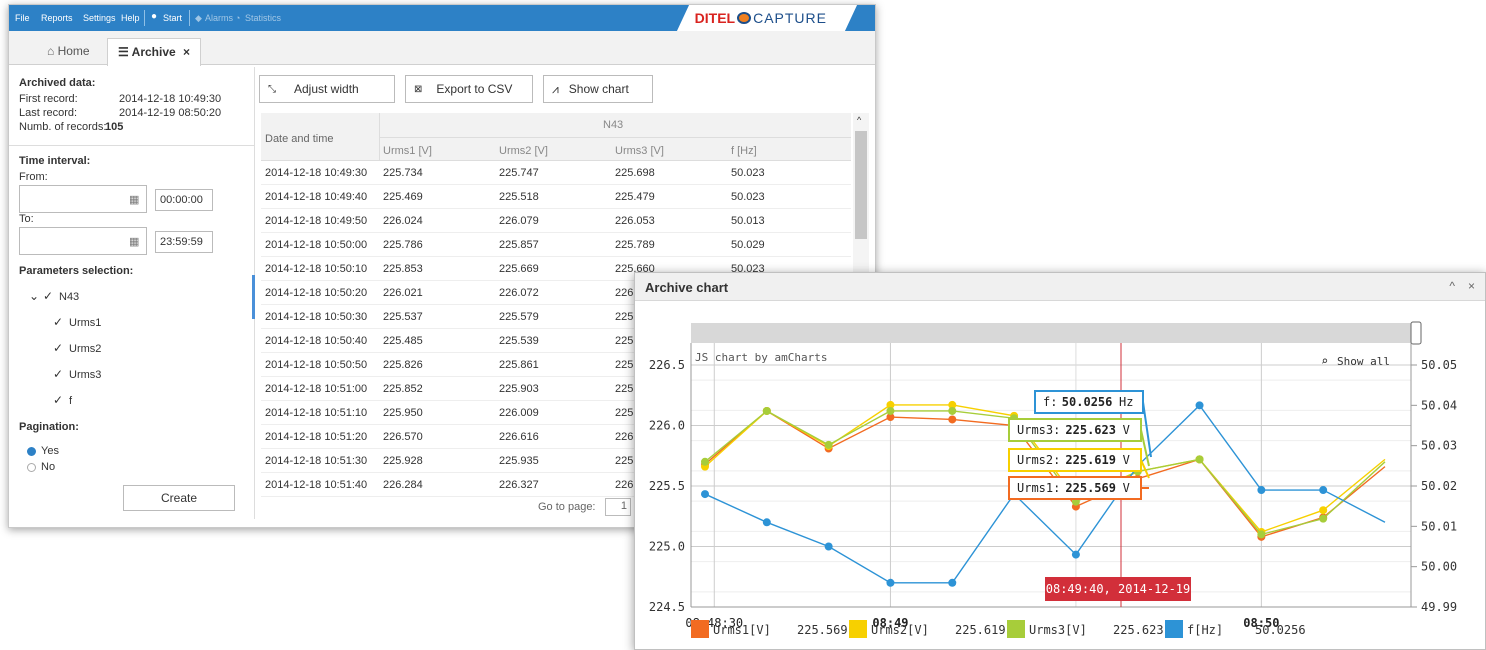 This screenshot has height=650, width=1486. What do you see at coordinates (34, 296) in the screenshot?
I see `chevron-down-icon: ⌄` at bounding box center [34, 296].